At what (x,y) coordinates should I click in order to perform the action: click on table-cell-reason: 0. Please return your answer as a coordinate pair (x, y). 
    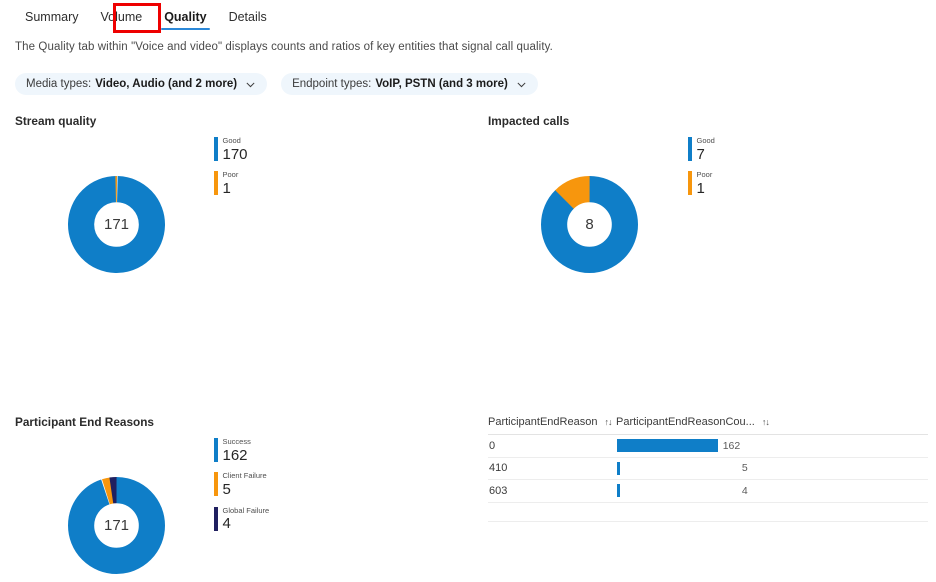
    Looking at the image, I should click on (492, 445).